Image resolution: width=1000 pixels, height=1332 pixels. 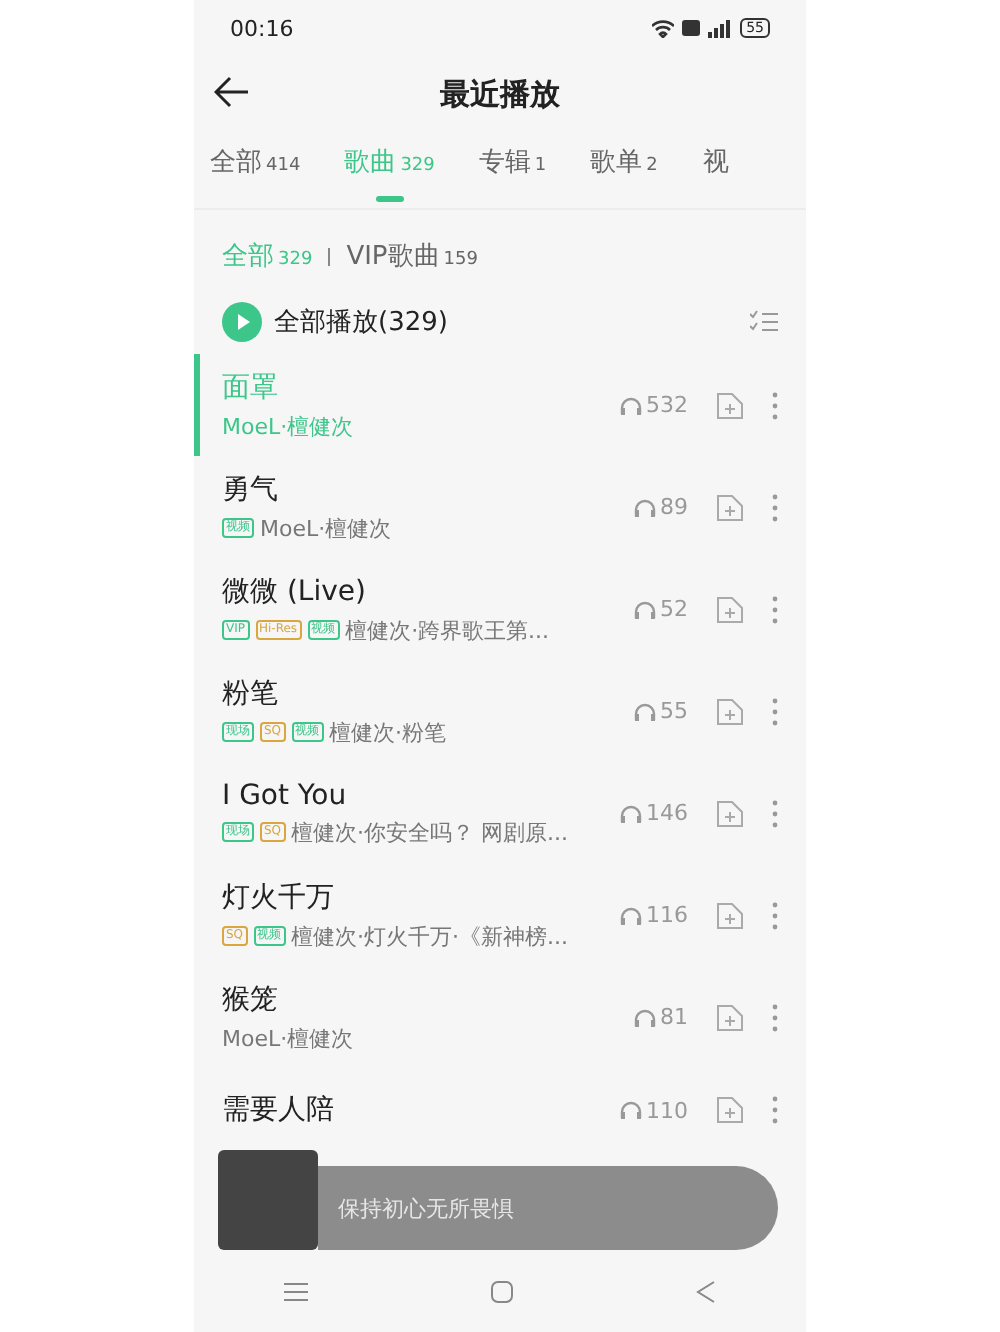 I want to click on song-title: I Got You, so click(x=285, y=795).